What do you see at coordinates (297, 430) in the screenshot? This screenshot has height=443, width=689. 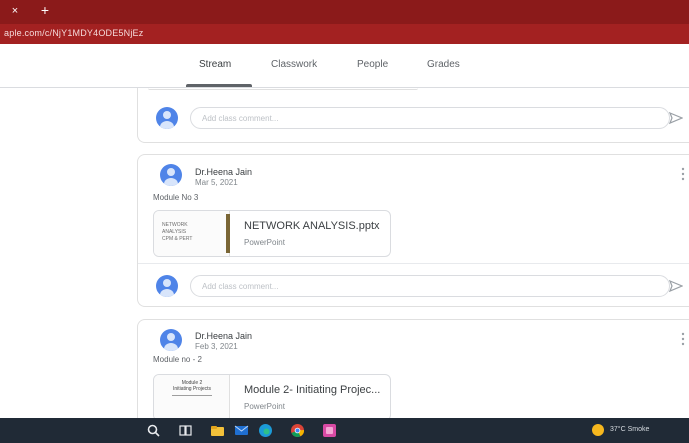 I see `chrome-icon` at bounding box center [297, 430].